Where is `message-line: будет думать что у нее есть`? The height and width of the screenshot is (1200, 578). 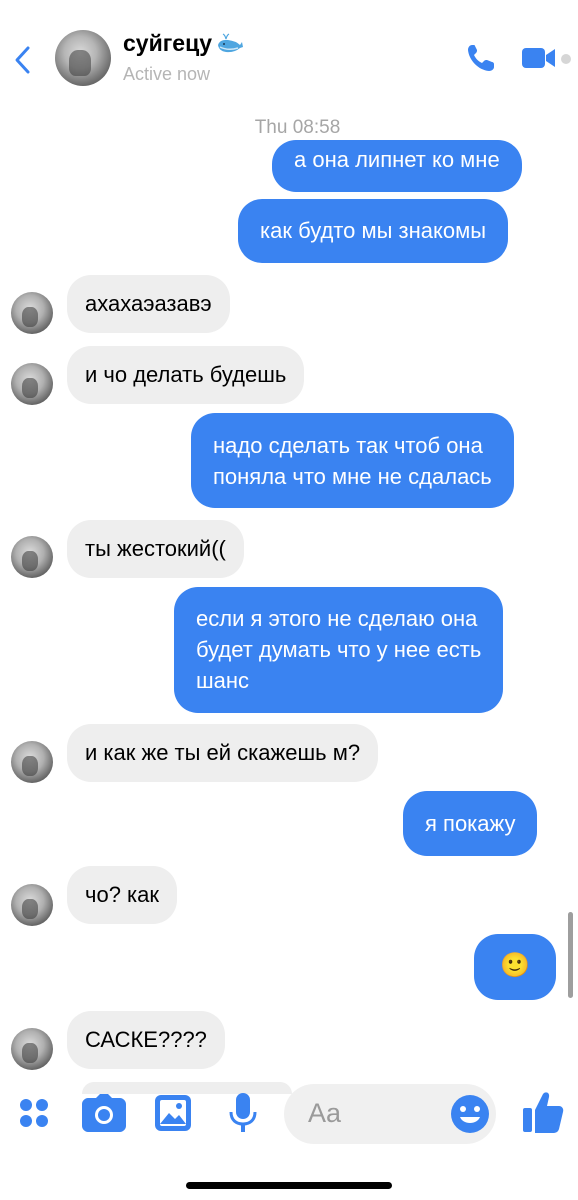 message-line: будет думать что у нее есть is located at coordinates (339, 649).